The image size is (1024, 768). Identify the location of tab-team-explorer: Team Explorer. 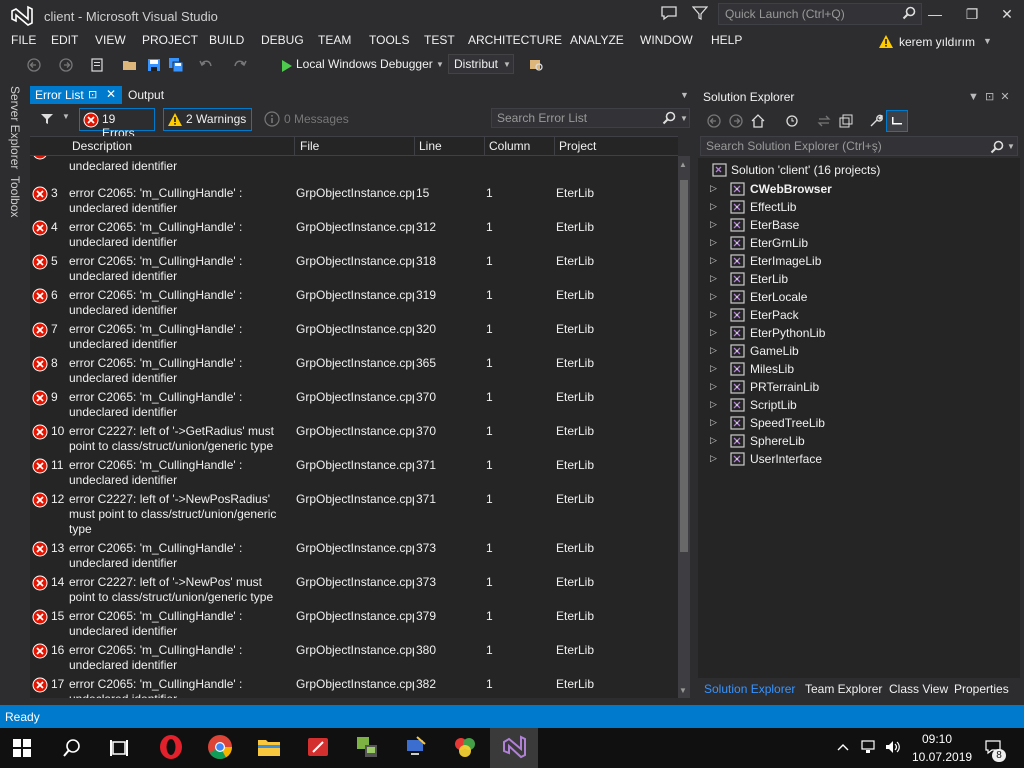
(843, 689).